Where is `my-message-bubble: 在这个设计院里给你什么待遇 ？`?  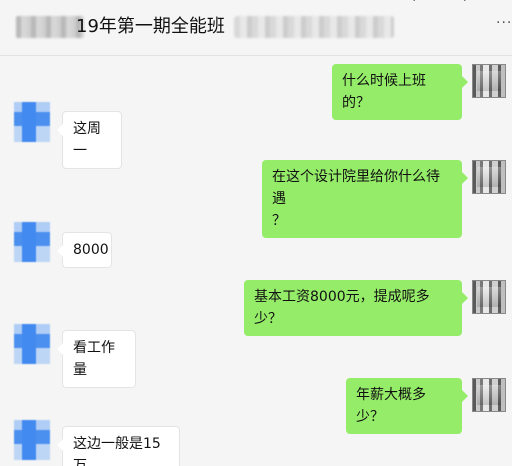
my-message-bubble: 在这个设计院里给你什么待遇 ？ is located at coordinates (365, 199).